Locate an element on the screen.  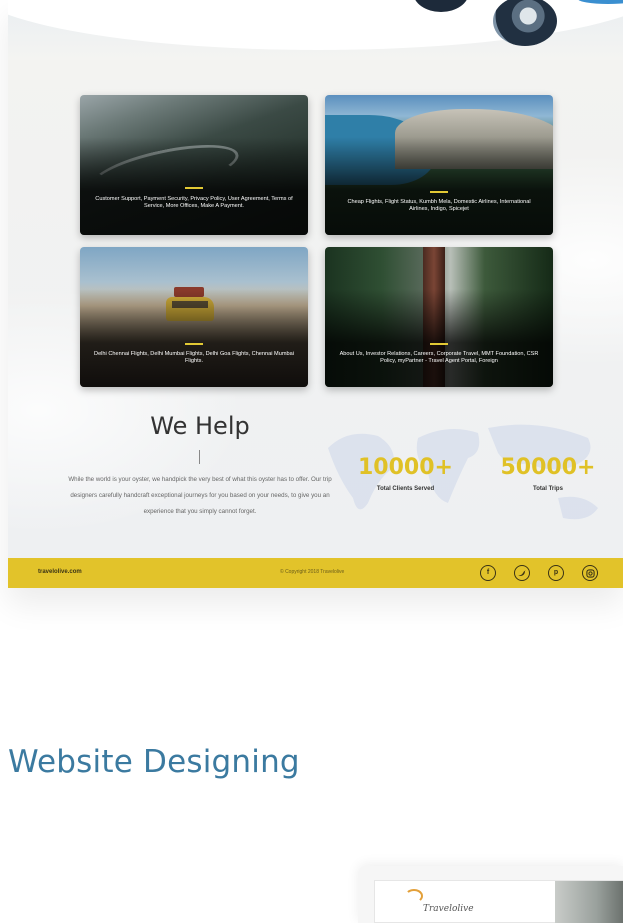
stat-trips: 50000+ Total Trips is located at coordinates (548, 473).